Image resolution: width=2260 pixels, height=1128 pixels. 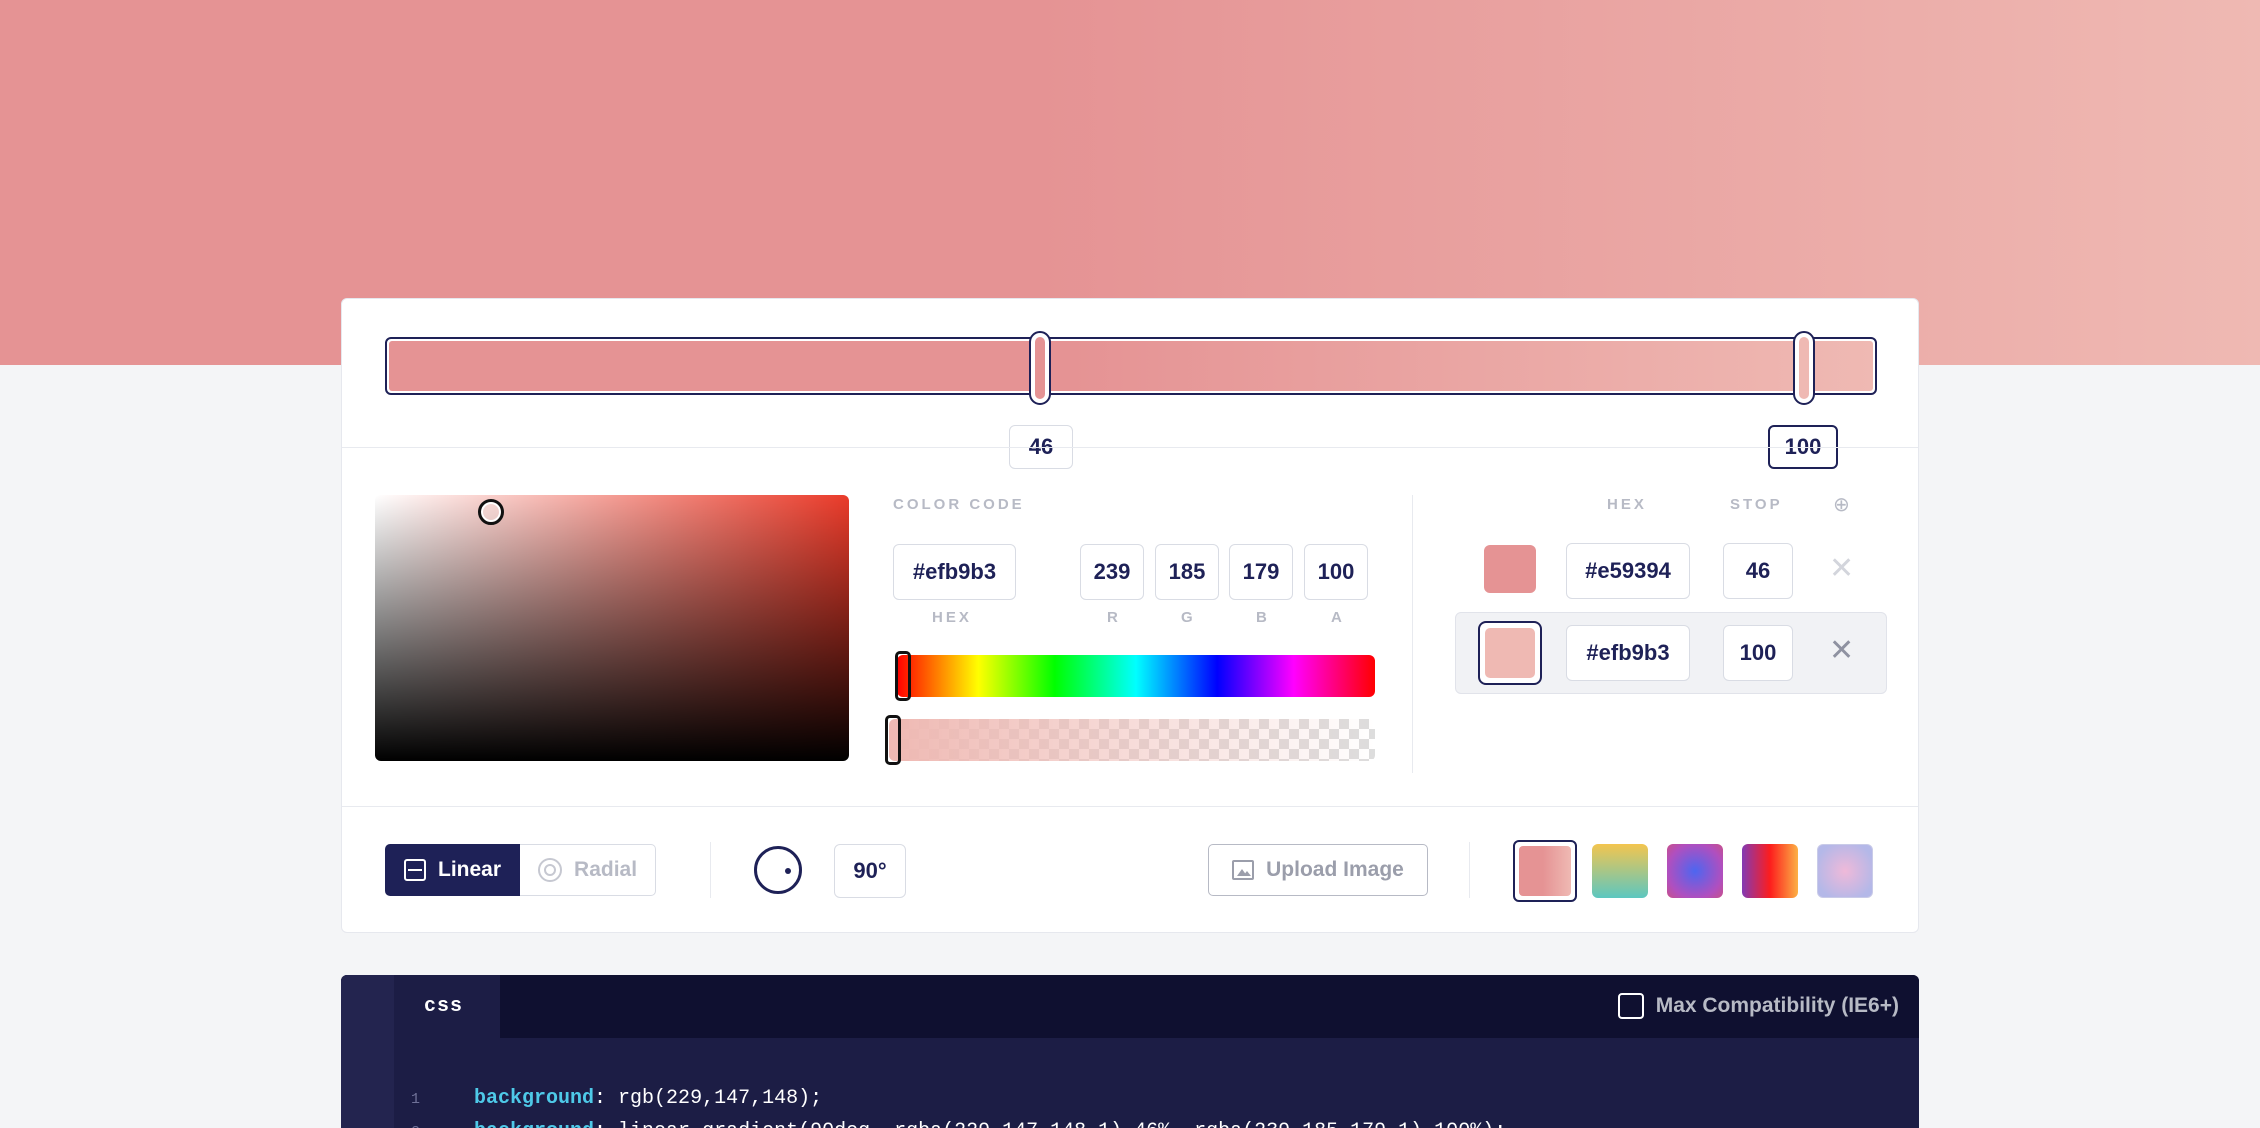 I want to click on radial-icon, so click(x=550, y=870).